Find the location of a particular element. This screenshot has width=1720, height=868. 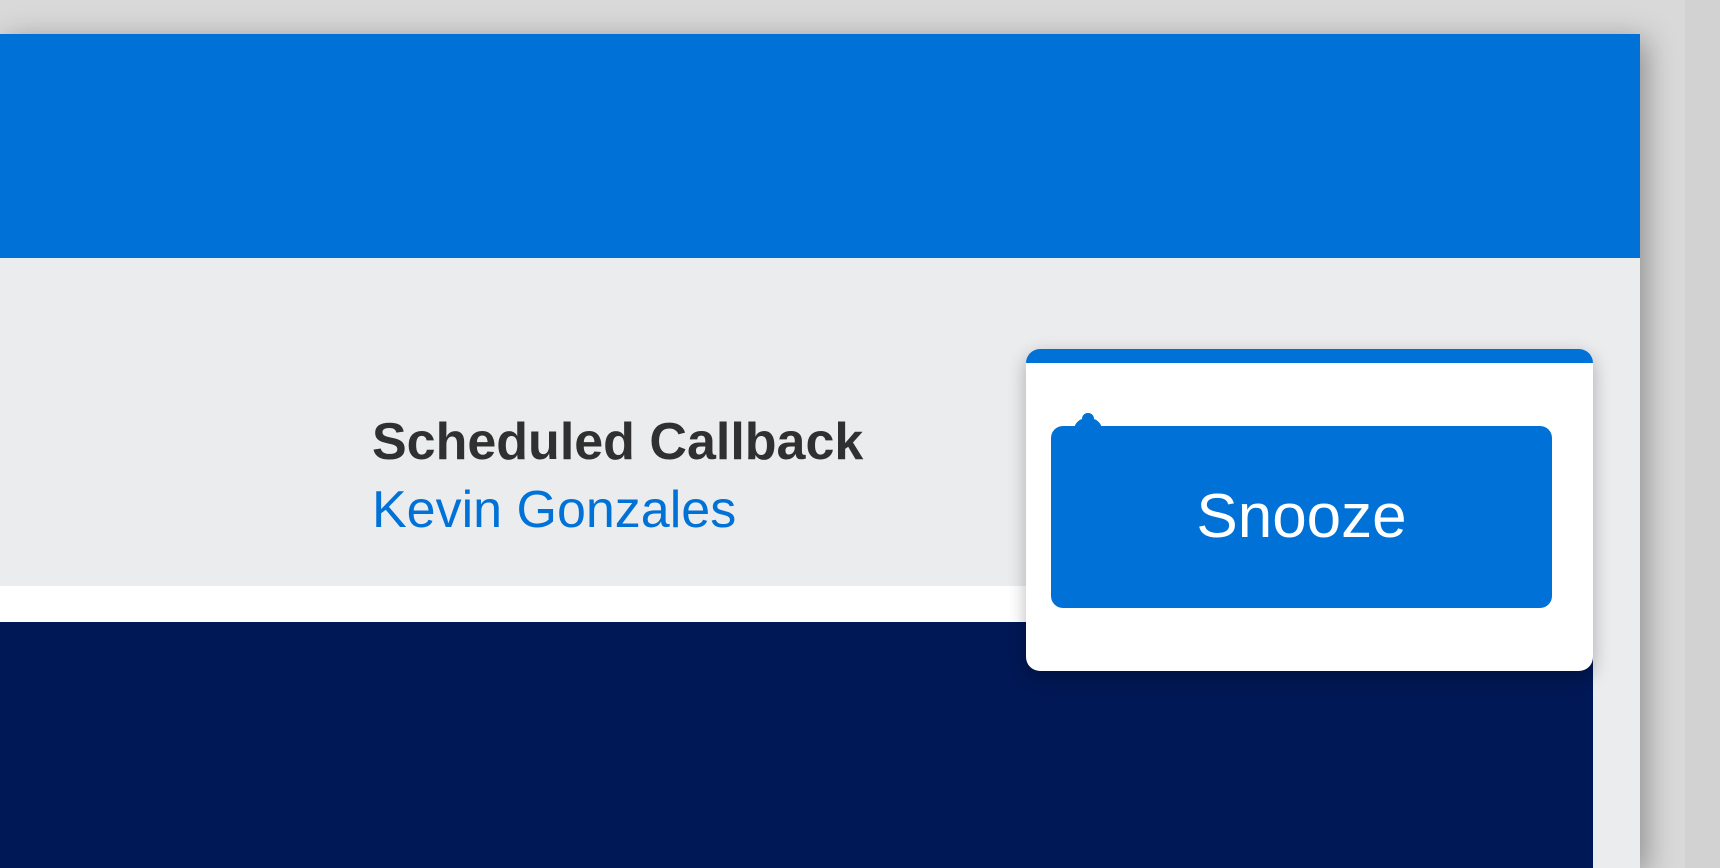

notification-accent-bar is located at coordinates (1309, 356).